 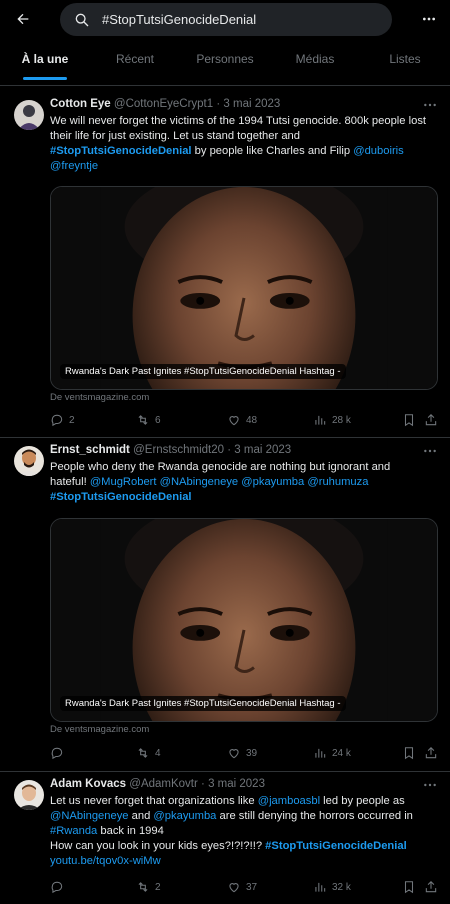 What do you see at coordinates (57, 420) in the screenshot?
I see `speech-bubble-icon` at bounding box center [57, 420].